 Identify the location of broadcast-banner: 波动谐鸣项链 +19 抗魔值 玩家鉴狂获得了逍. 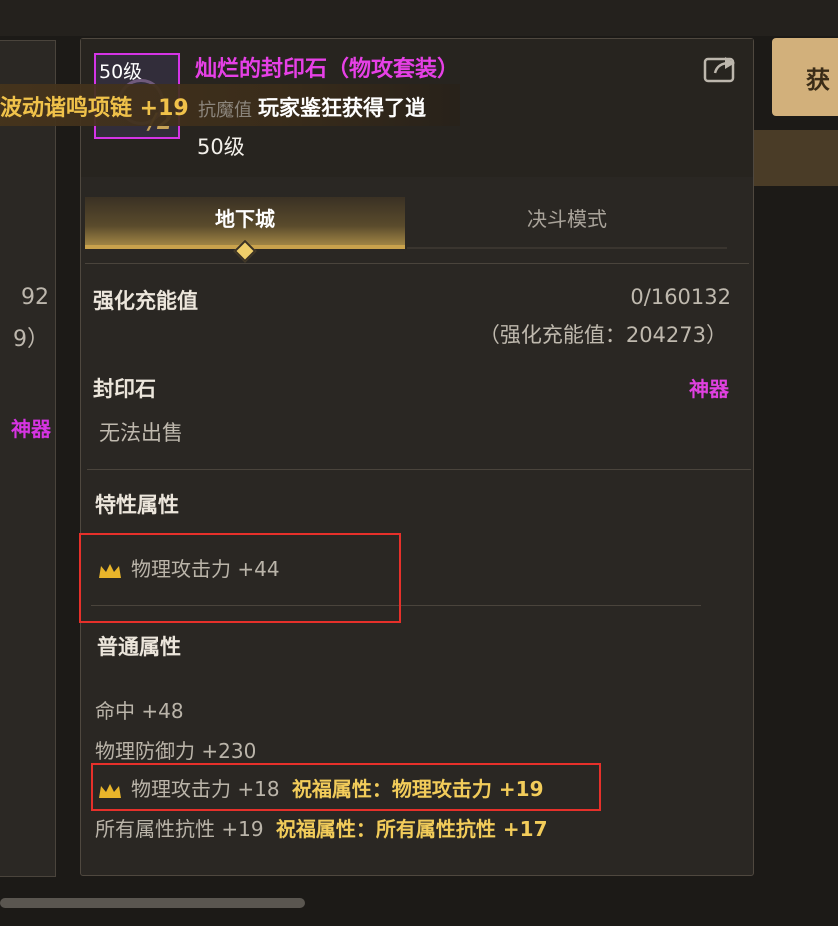
(230, 105).